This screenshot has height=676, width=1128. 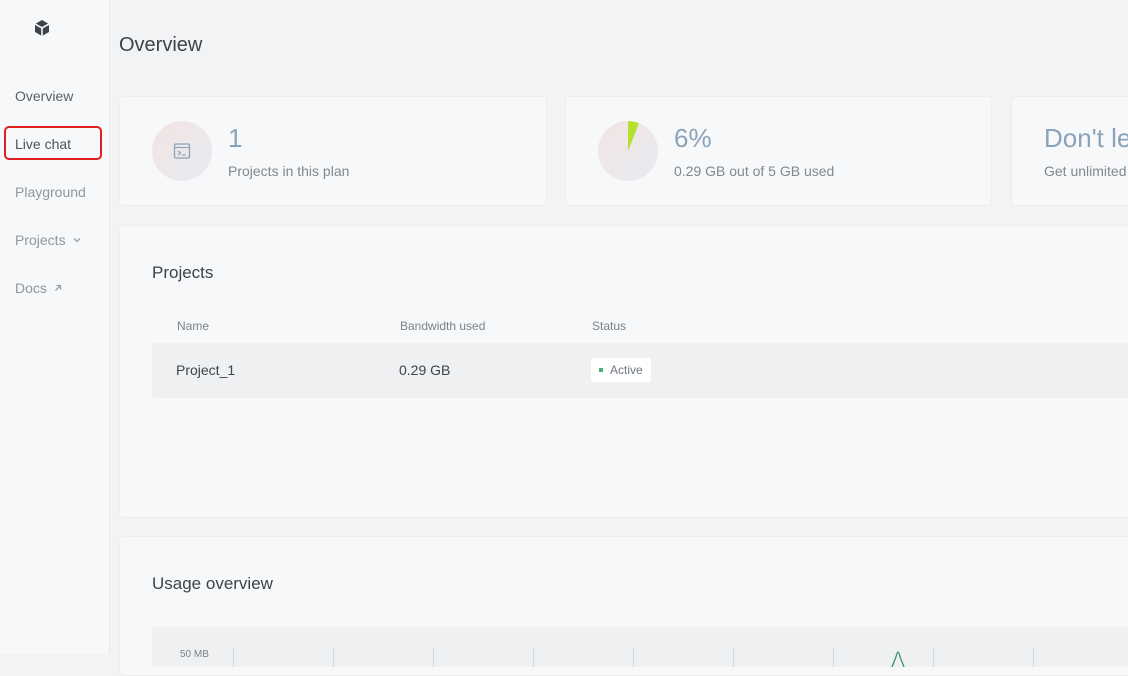 I want to click on sidebar-item-live-chat: Live chat, so click(x=43, y=144).